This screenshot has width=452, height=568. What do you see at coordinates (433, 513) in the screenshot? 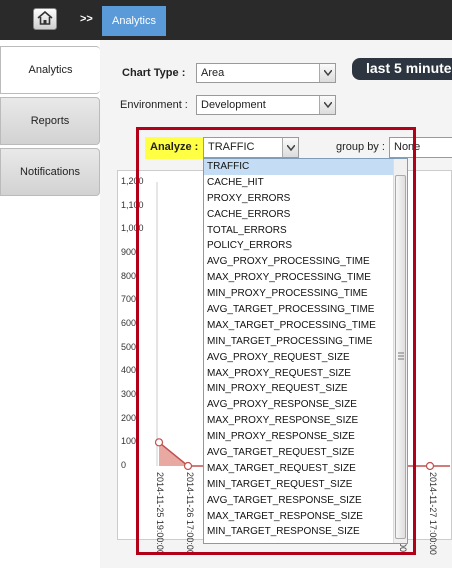
I see `x-tick-label: 2014-11-27 17:00:00` at bounding box center [433, 513].